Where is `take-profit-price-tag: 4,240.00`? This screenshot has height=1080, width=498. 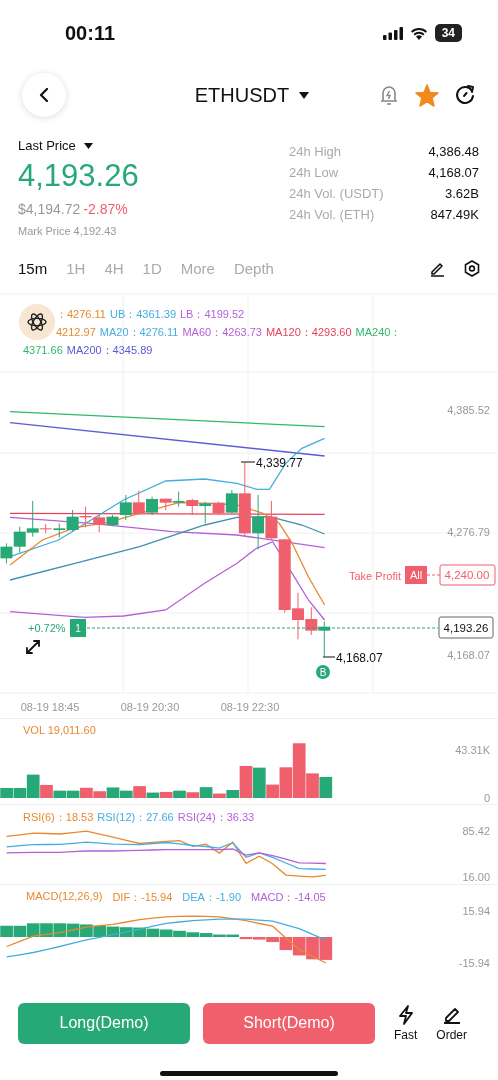 take-profit-price-tag: 4,240.00 is located at coordinates (467, 575).